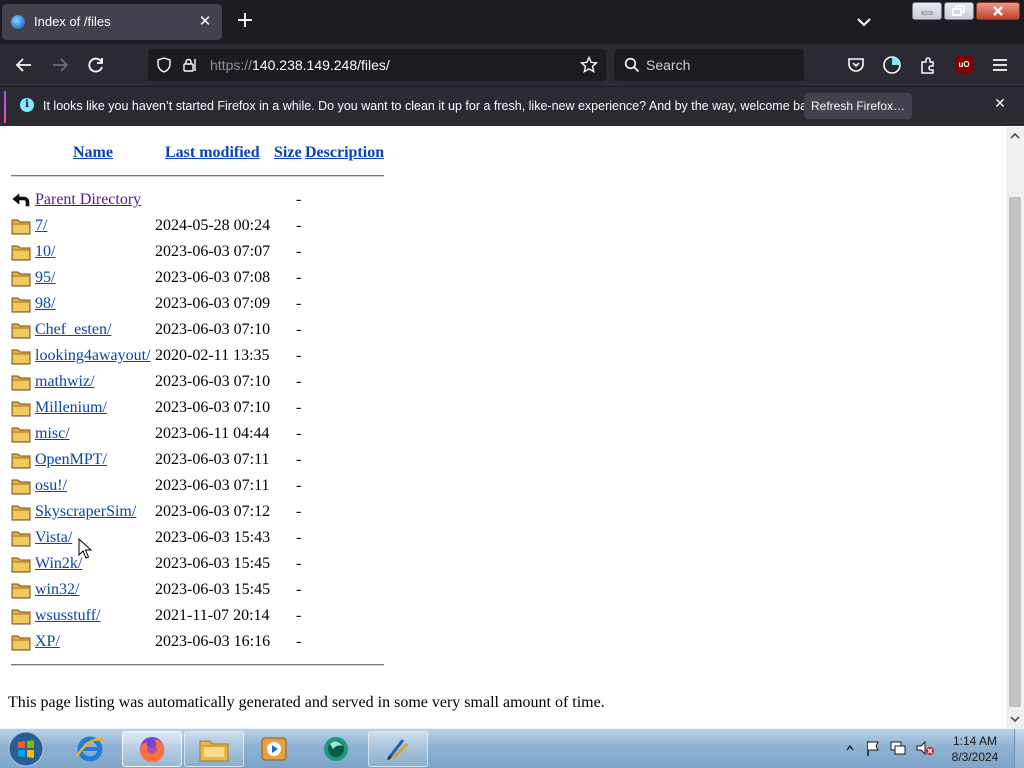  What do you see at coordinates (1015, 452) in the screenshot?
I see `scrollbar-thumb` at bounding box center [1015, 452].